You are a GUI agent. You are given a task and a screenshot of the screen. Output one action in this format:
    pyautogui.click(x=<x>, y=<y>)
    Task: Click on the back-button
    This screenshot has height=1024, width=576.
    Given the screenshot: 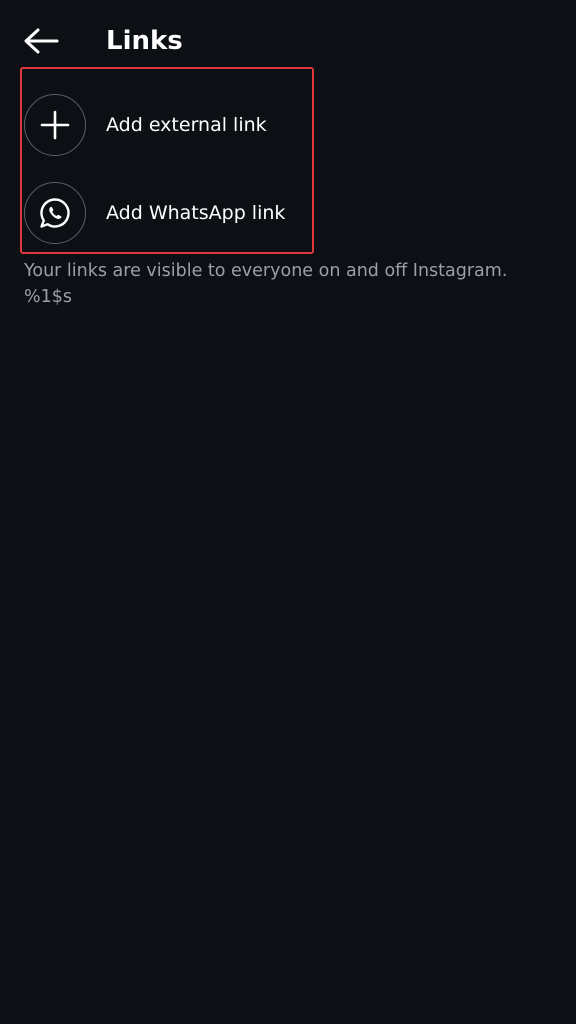 What is the action you would take?
    pyautogui.click(x=41, y=41)
    